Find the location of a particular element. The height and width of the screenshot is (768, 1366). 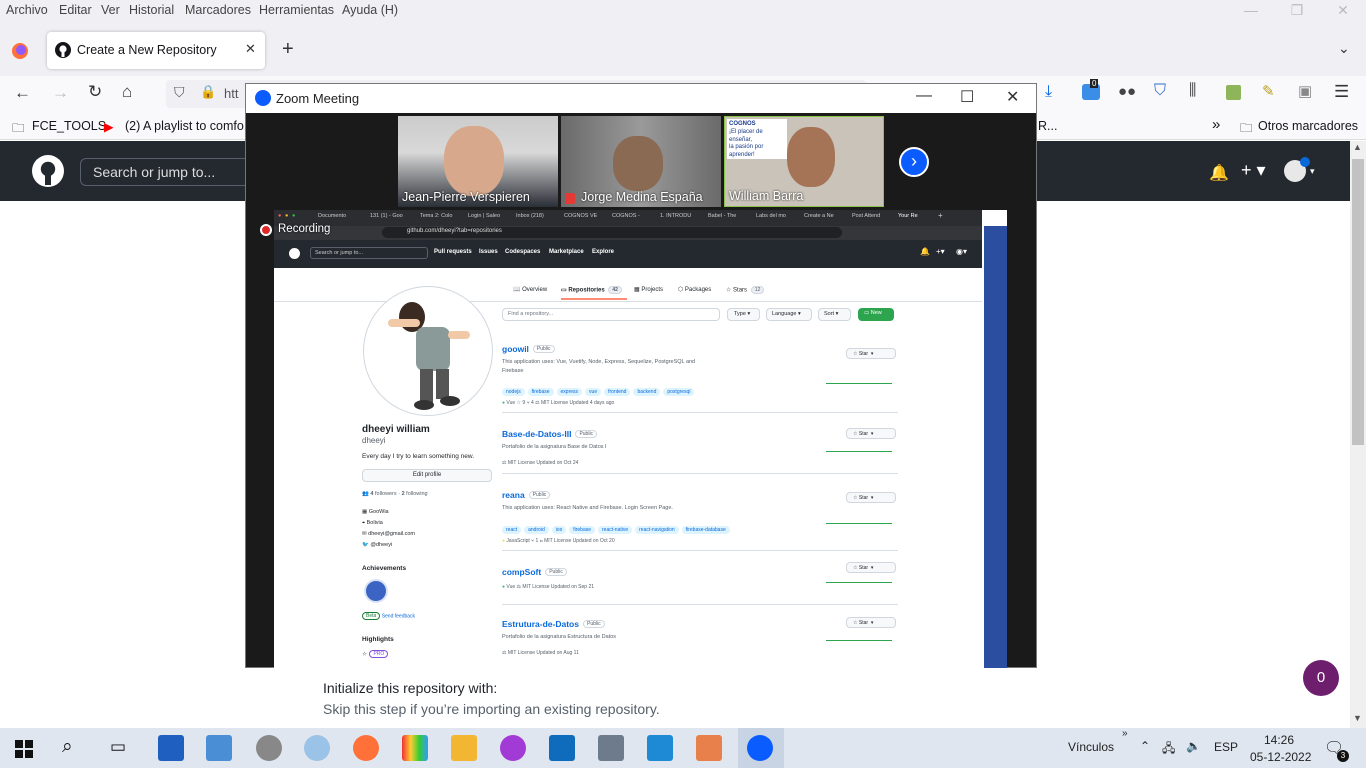

list-tabs-icon: ⌄ is located at coordinates (1344, 48).